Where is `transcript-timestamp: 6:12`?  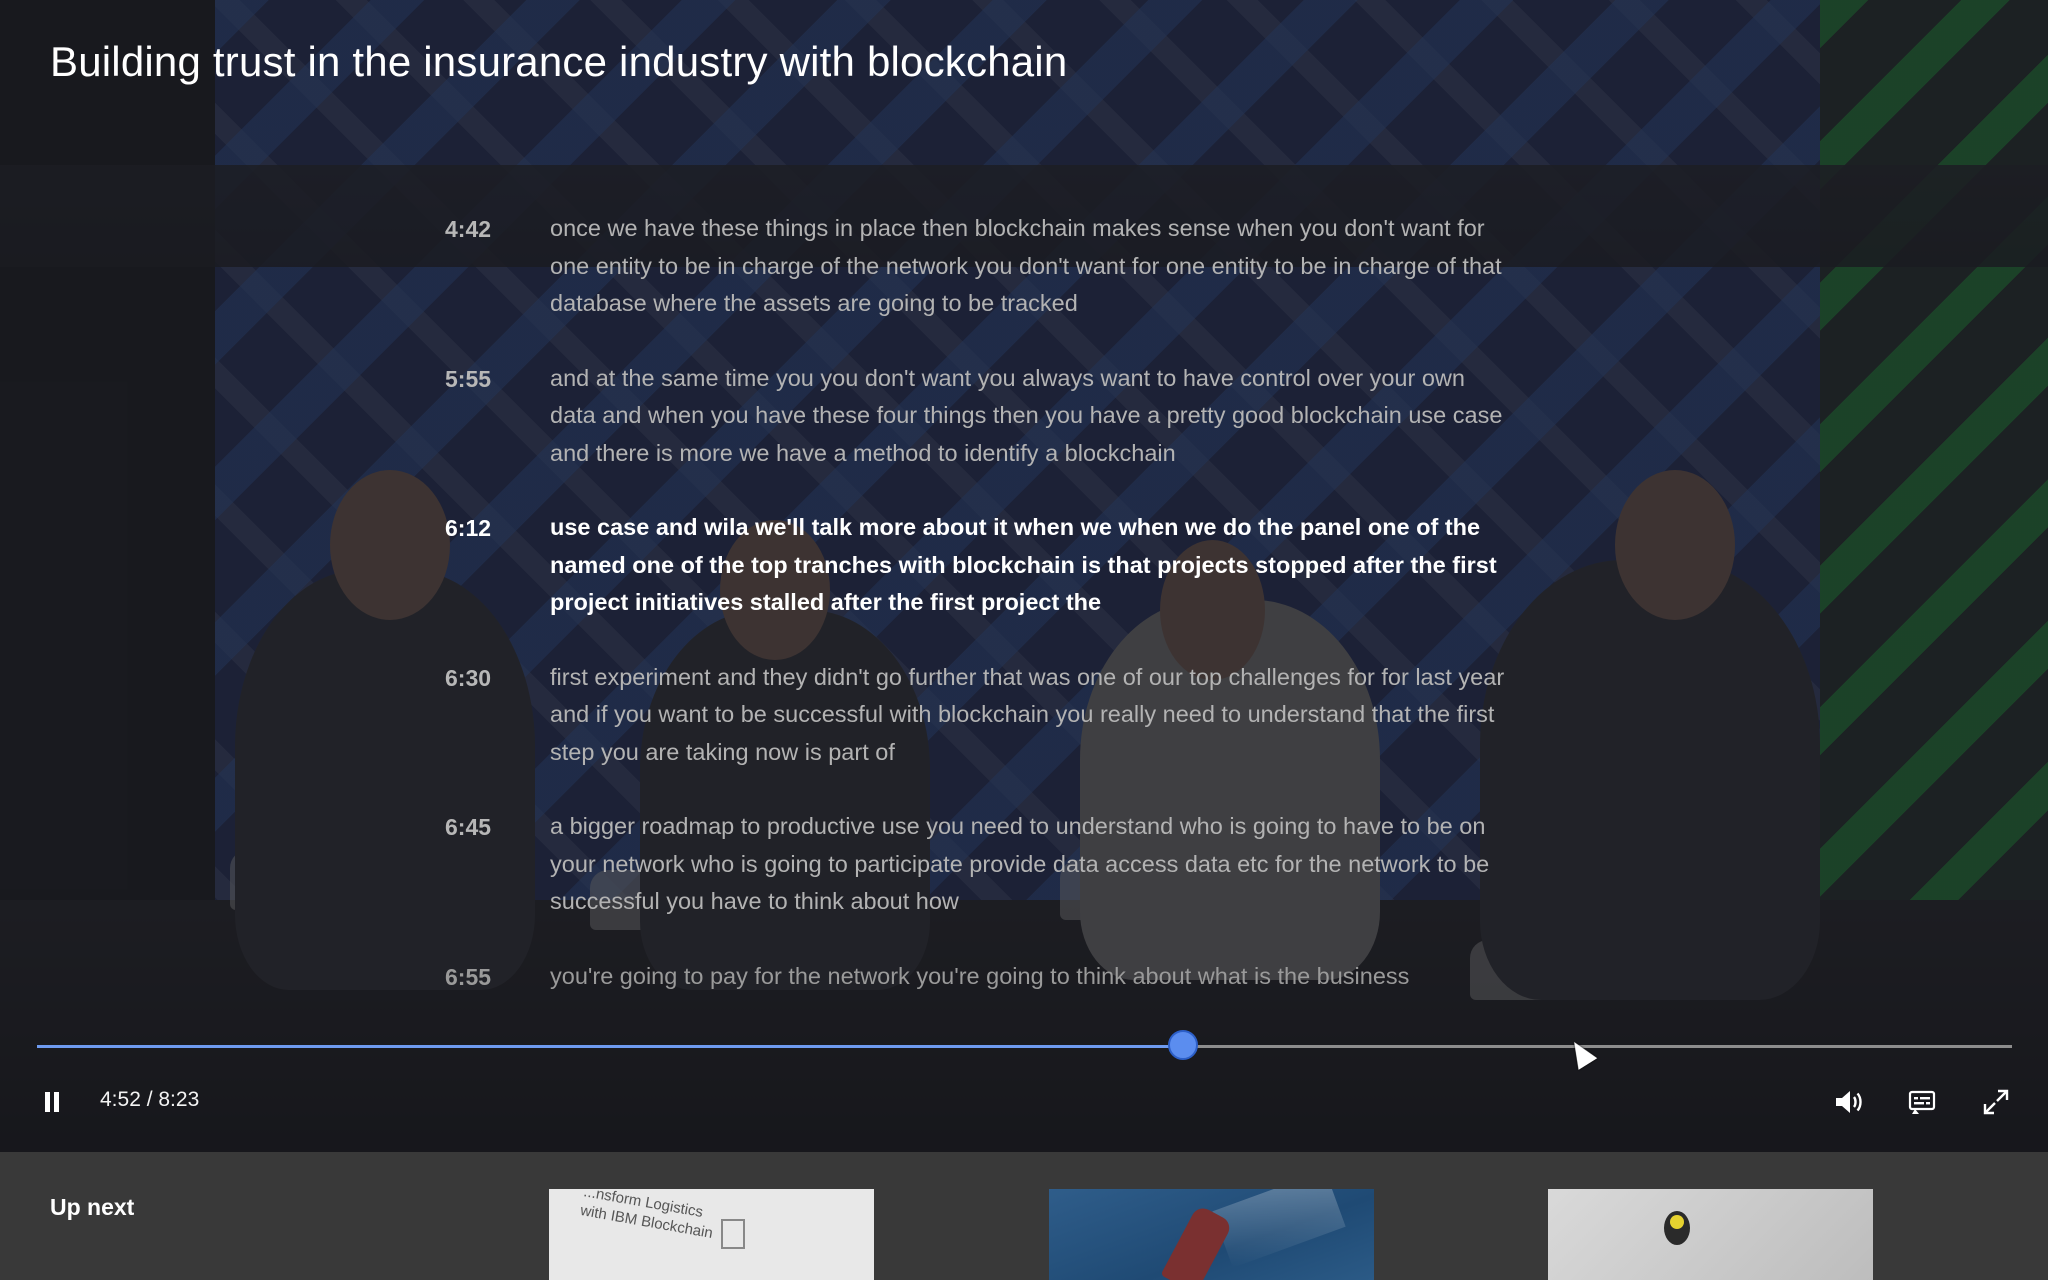
transcript-timestamp: 6:12 is located at coordinates (497, 565).